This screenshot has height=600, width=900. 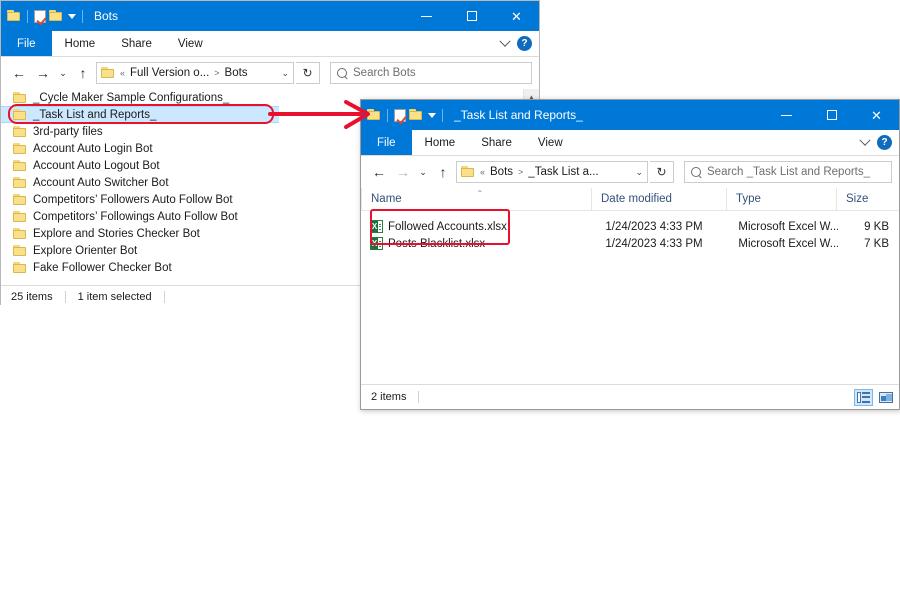 What do you see at coordinates (874, 397) in the screenshot?
I see `view-mode-buttons` at bounding box center [874, 397].